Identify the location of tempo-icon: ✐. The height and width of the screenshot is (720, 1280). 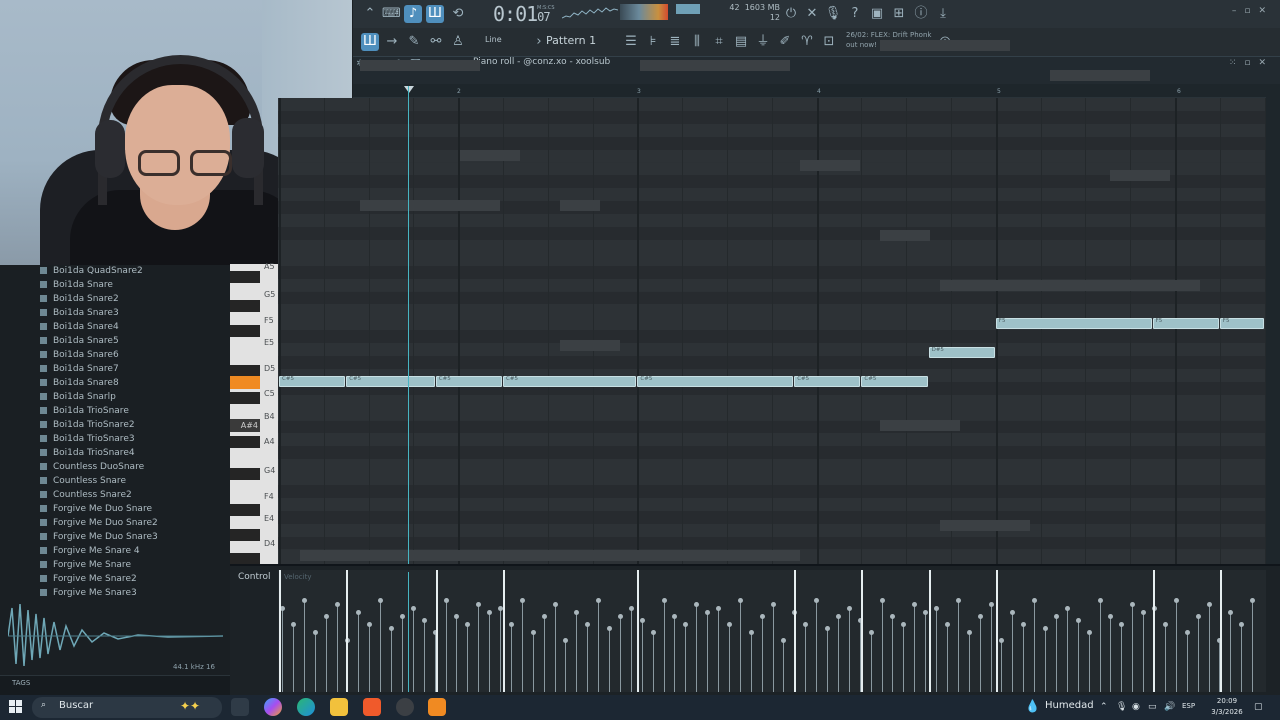
(785, 42).